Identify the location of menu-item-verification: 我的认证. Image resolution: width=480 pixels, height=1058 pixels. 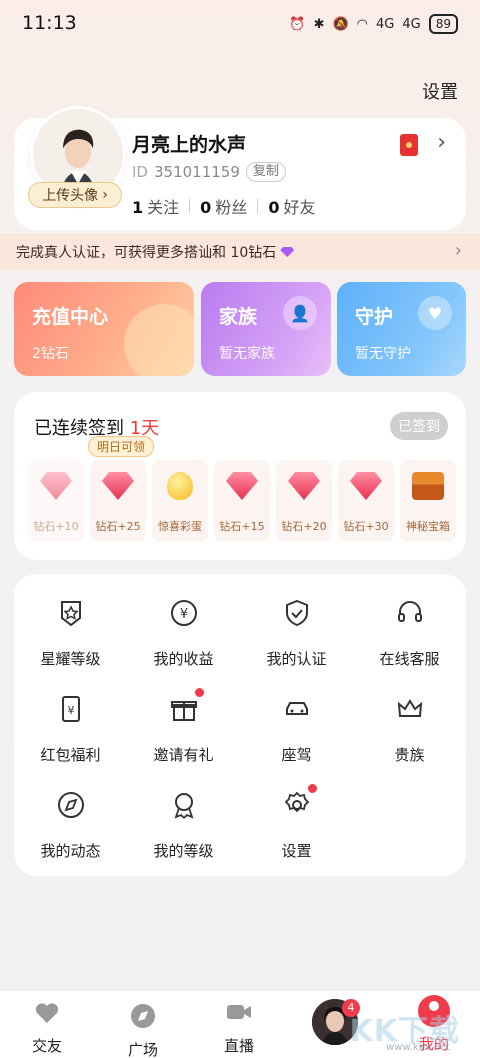
(296, 633).